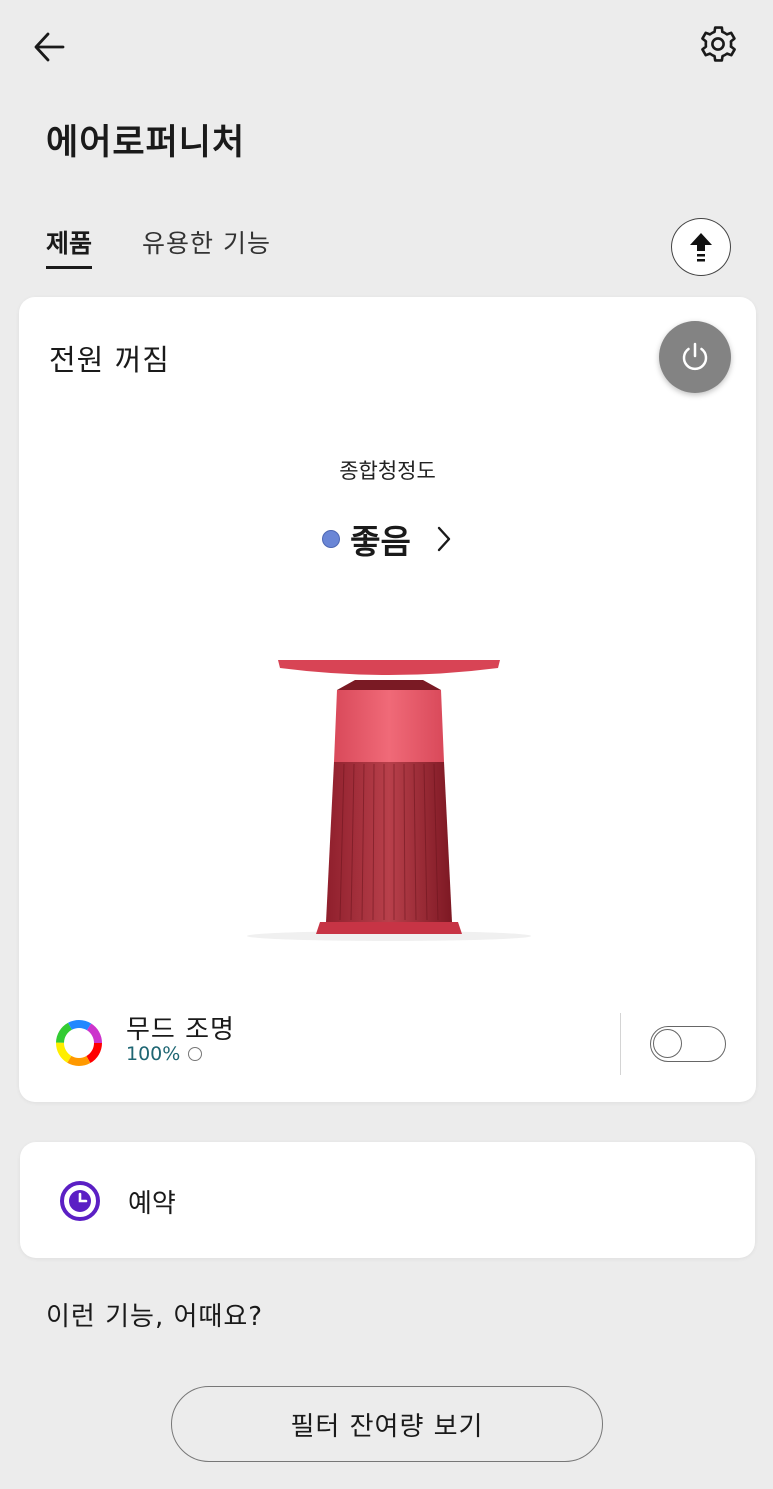 Image resolution: width=773 pixels, height=1489 pixels. I want to click on tab-product: 제품, so click(69, 246).